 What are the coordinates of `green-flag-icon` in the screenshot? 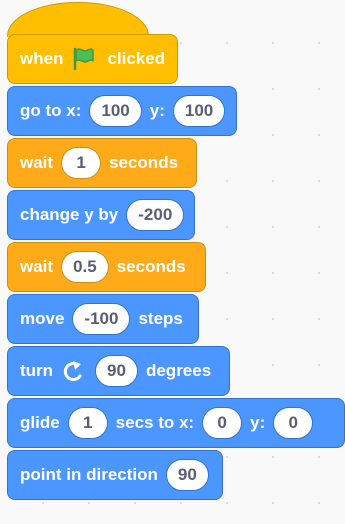 It's located at (84, 59).